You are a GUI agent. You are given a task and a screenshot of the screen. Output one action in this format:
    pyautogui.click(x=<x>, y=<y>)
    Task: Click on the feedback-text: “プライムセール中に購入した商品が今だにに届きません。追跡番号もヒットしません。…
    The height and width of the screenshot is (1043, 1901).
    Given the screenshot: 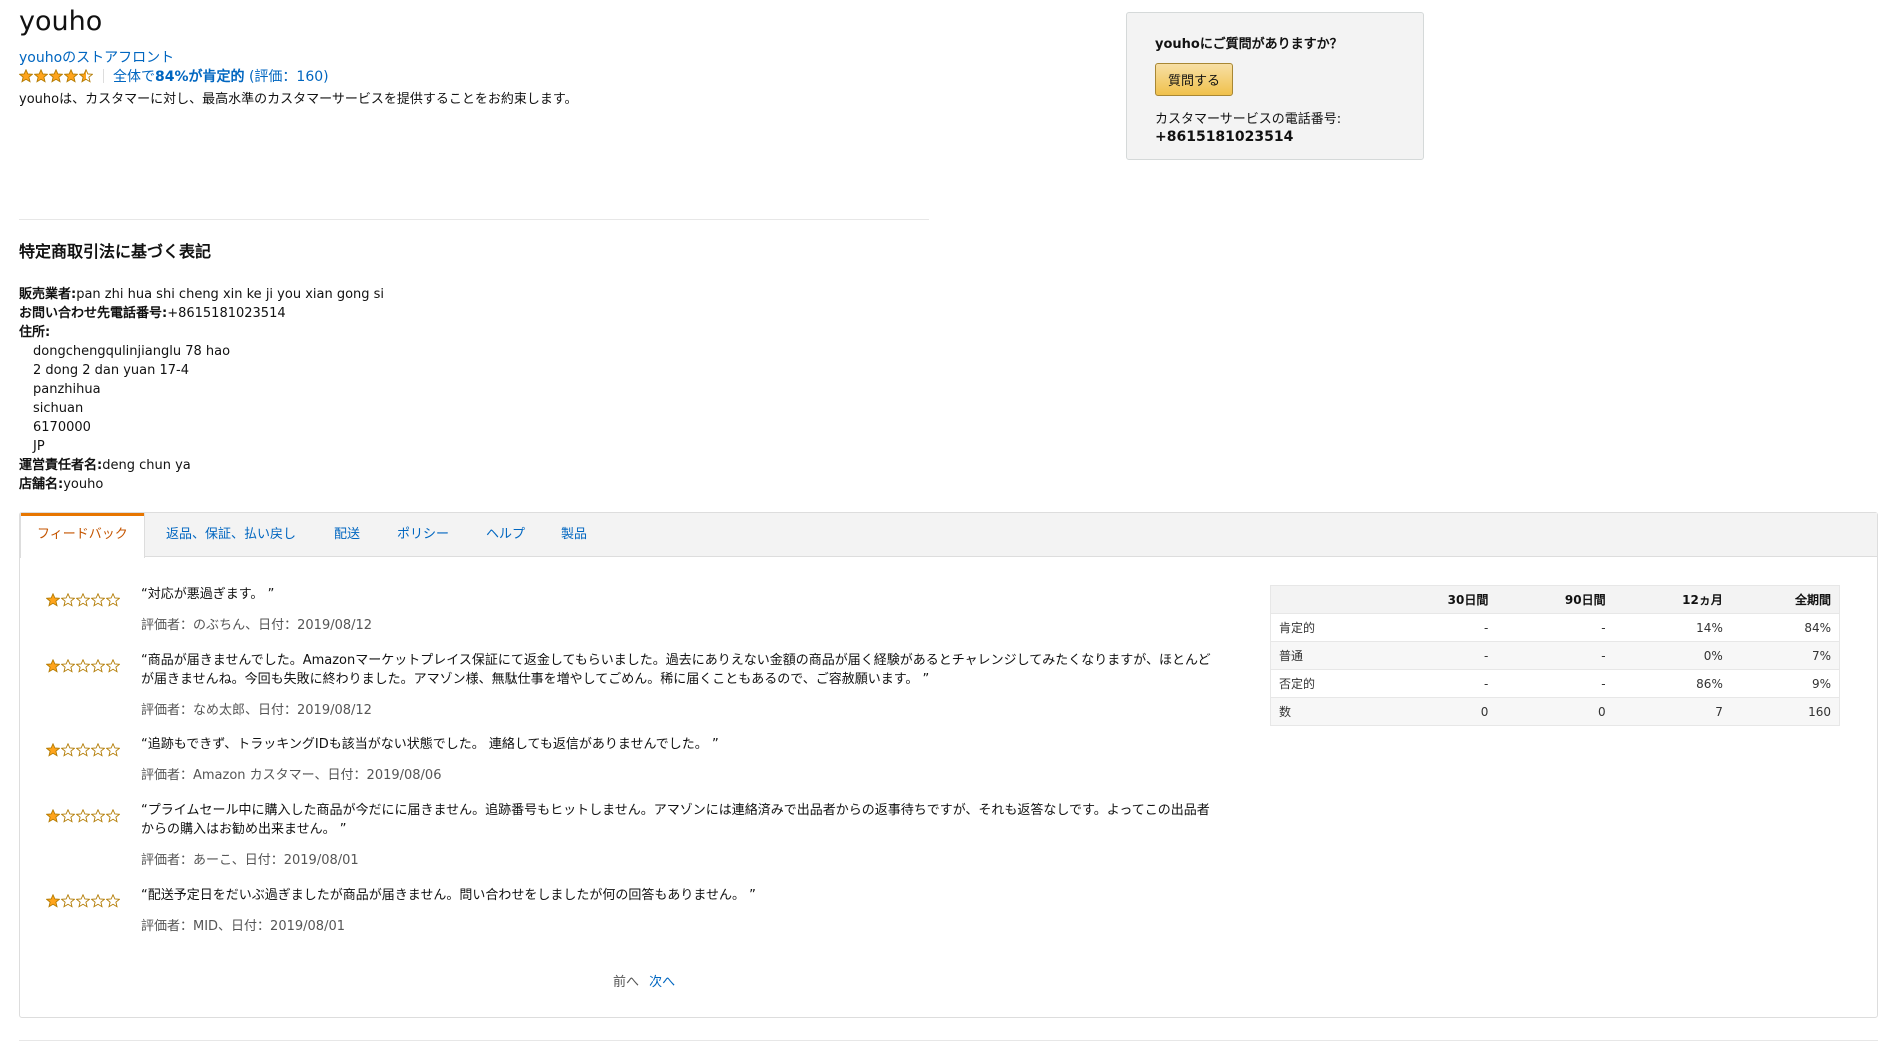 What is the action you would take?
    pyautogui.click(x=675, y=820)
    